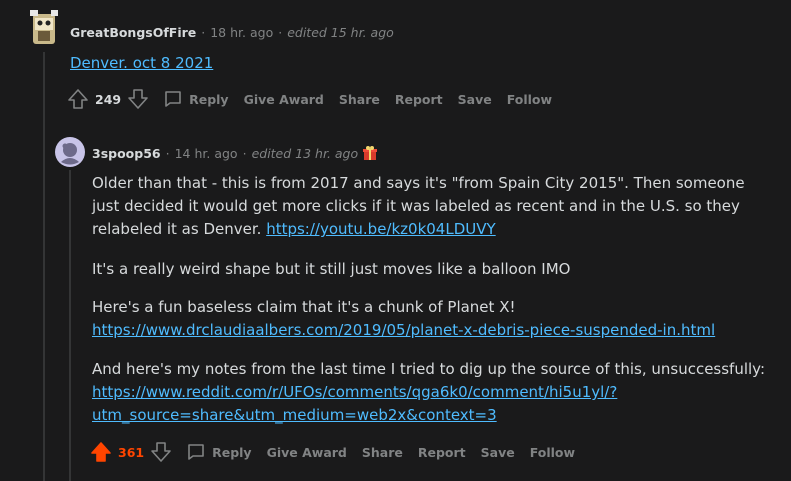  I want to click on timestamp: 18 hr. ago, so click(241, 32).